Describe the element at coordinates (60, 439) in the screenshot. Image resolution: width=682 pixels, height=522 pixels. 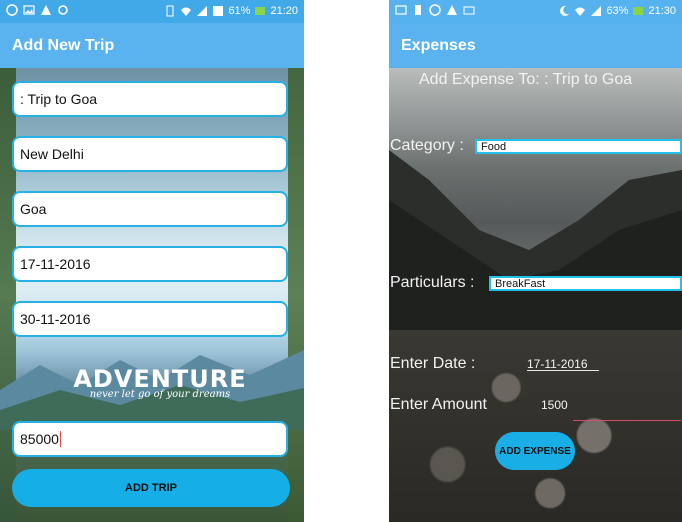
I see `text-cursor` at that location.